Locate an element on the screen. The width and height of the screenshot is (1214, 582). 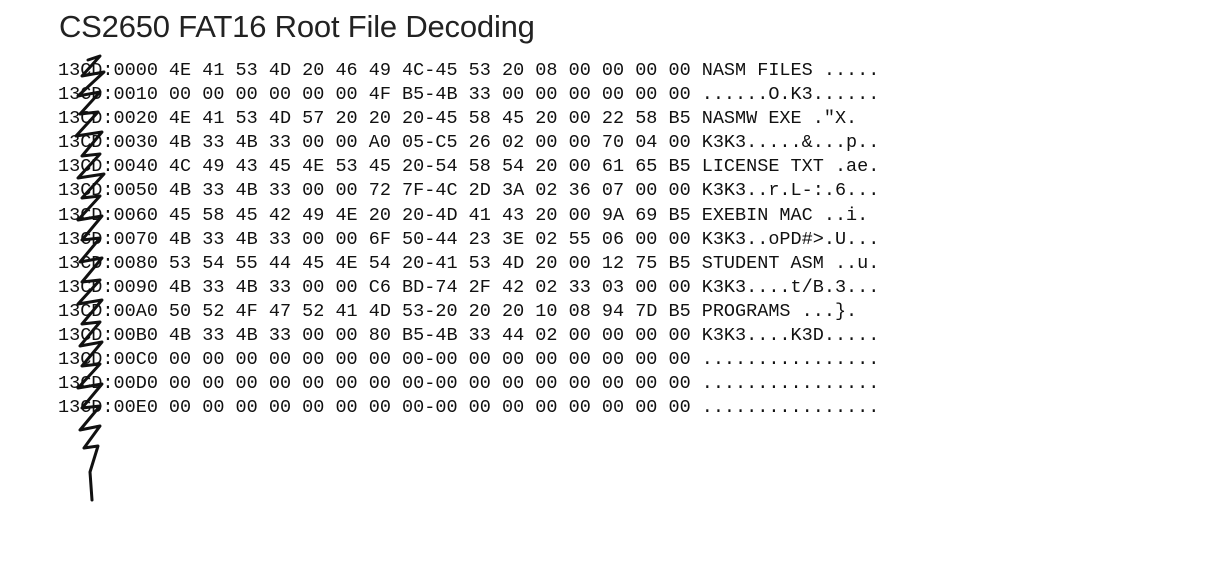
dump-row-address: 13CD:0000 is located at coordinates (108, 70).